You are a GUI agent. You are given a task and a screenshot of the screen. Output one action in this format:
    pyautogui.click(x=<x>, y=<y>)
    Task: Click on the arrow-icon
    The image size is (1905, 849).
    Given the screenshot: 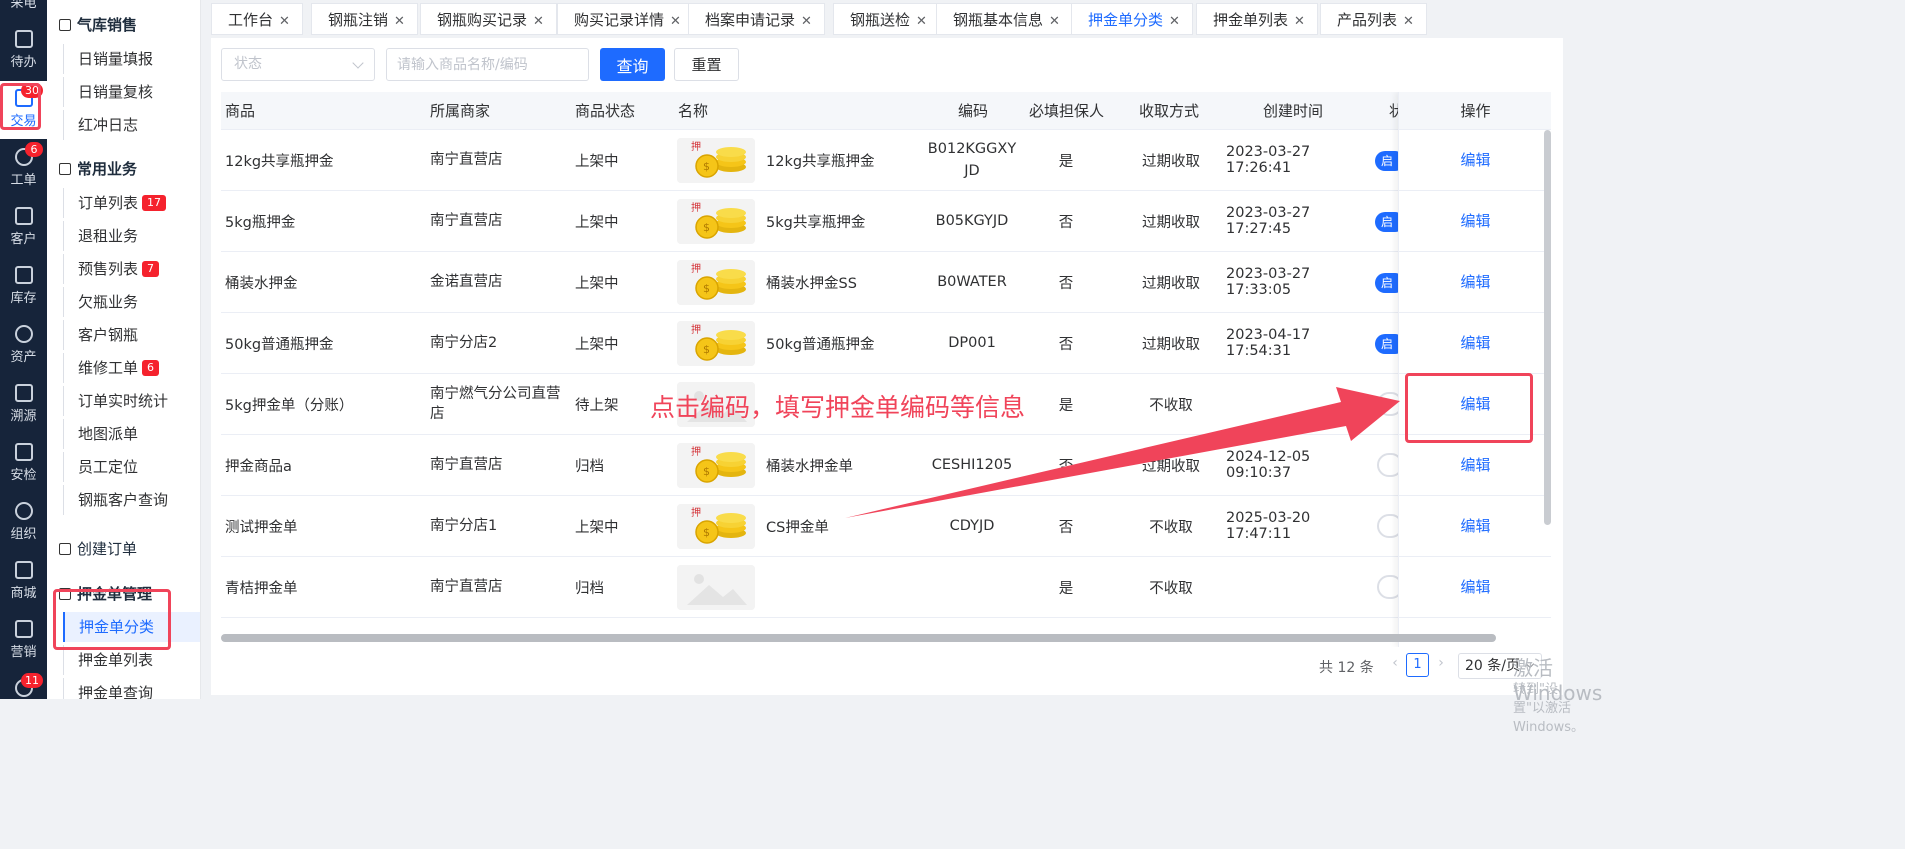 What is the action you would take?
    pyautogui.click(x=1122, y=452)
    